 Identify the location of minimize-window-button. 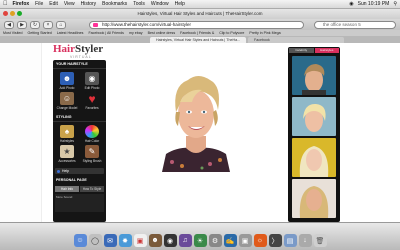
(12, 13).